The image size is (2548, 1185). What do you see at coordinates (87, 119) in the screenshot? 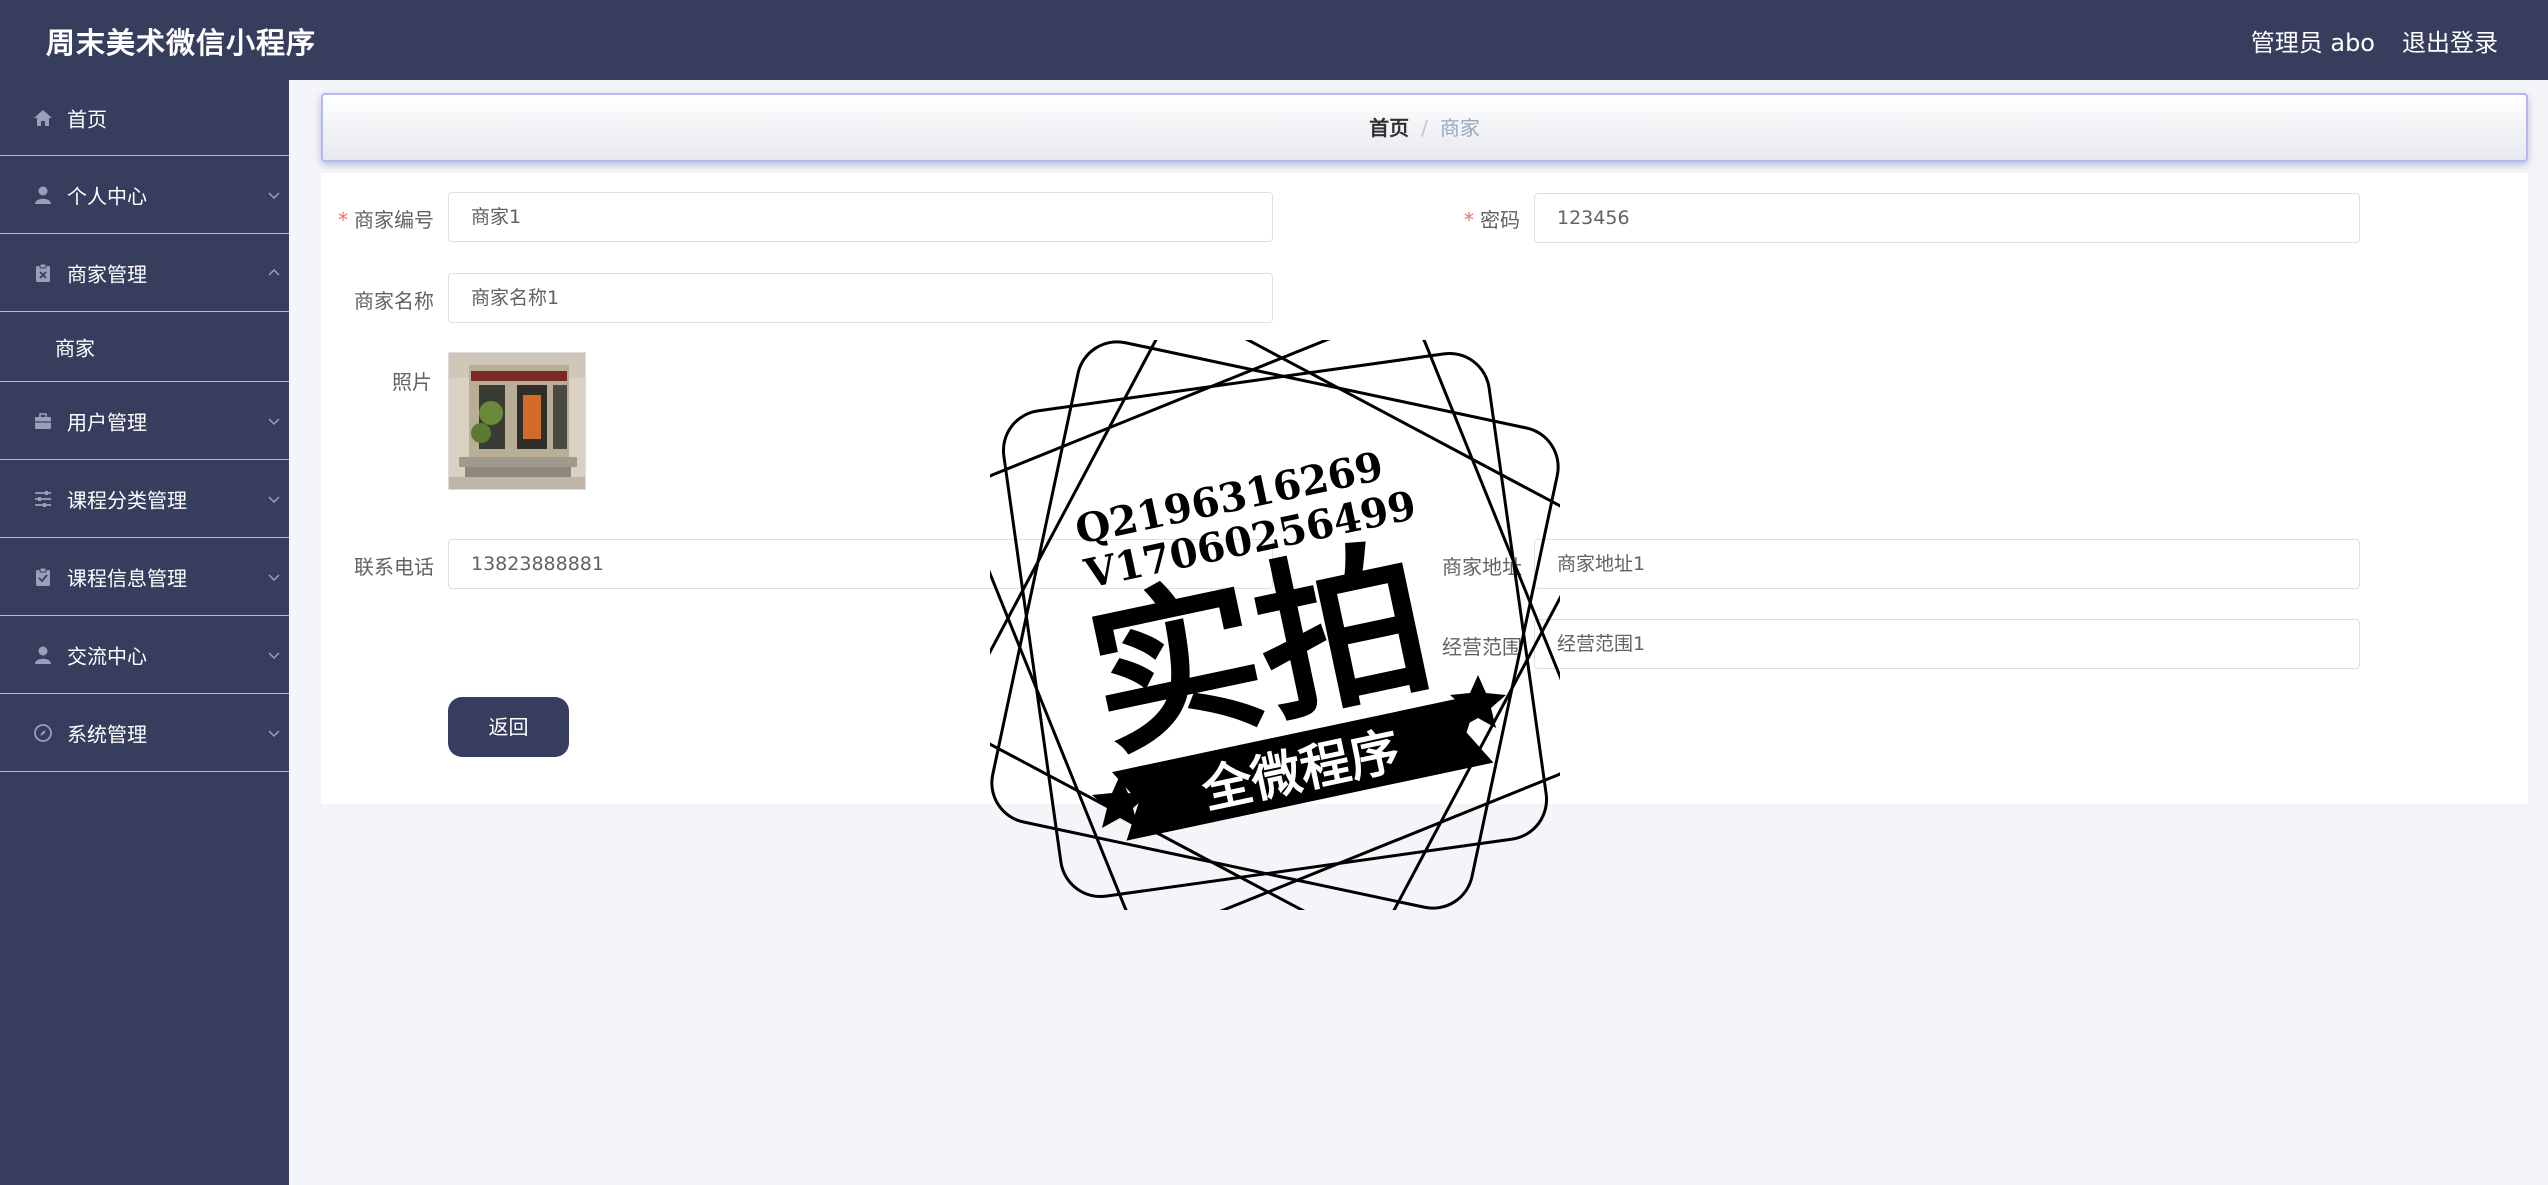
I see `sidebar-item-label: 首页` at bounding box center [87, 119].